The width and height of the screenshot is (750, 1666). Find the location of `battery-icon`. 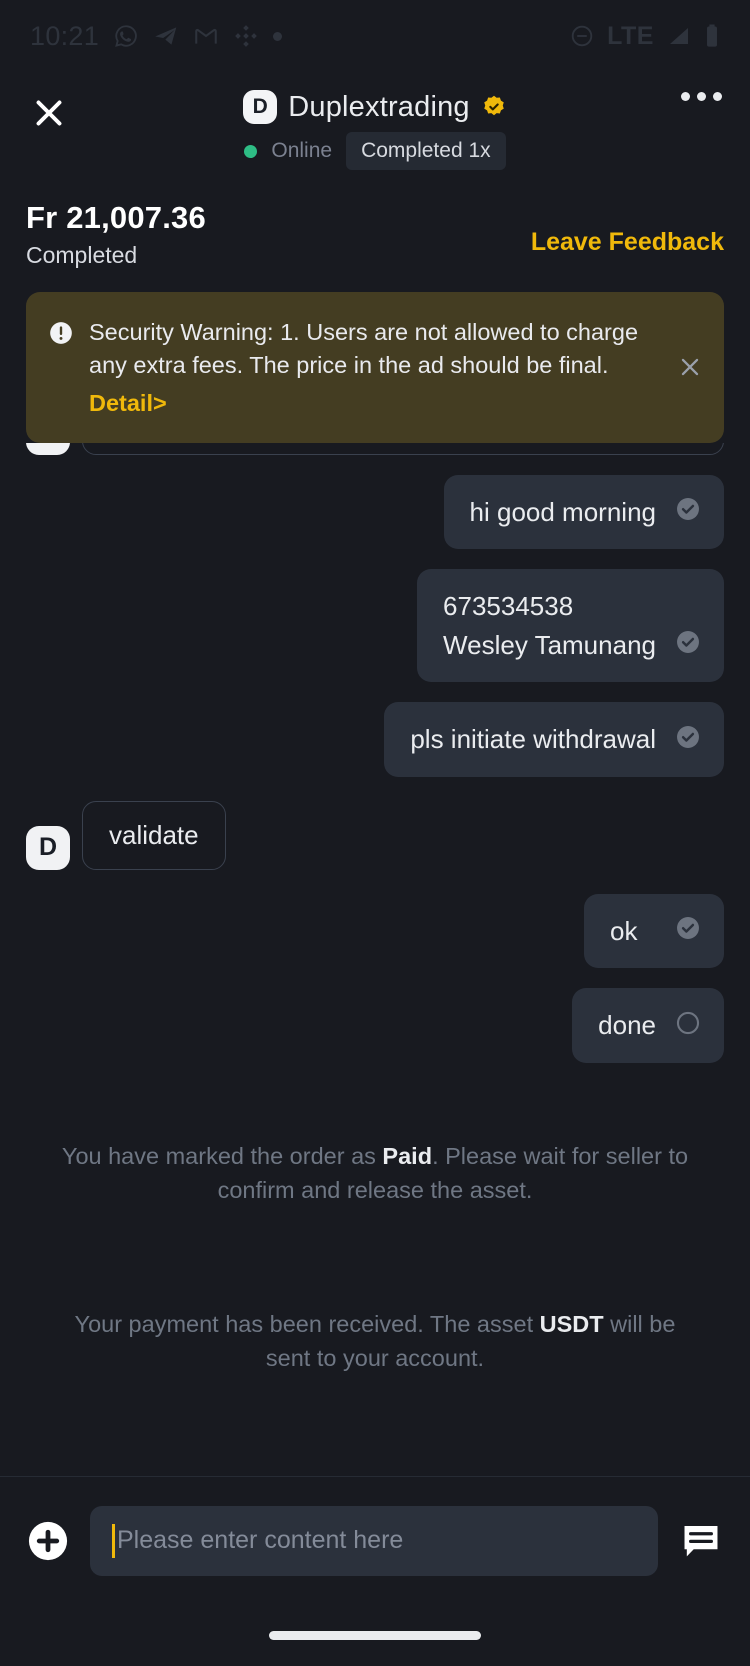

battery-icon is located at coordinates (712, 36).